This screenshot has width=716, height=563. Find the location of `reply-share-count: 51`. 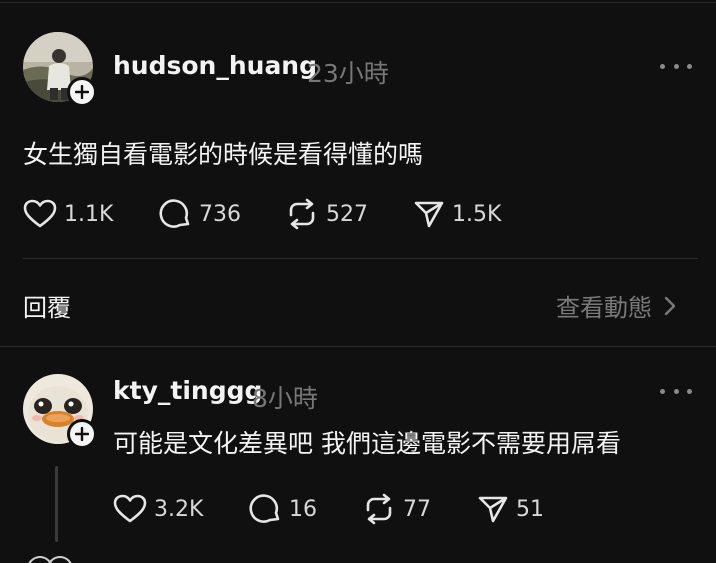

reply-share-count: 51 is located at coordinates (530, 509).